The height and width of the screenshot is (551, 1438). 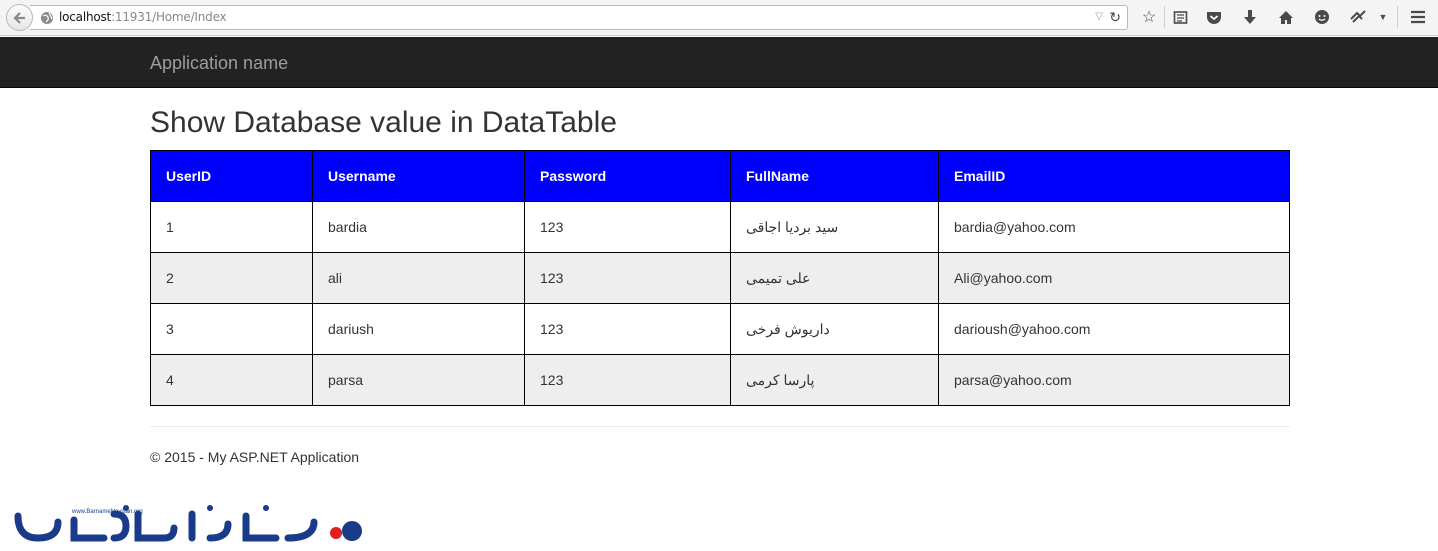 What do you see at coordinates (107, 512) in the screenshot?
I see `svg-text: www.BarnameNevisan.org` at bounding box center [107, 512].